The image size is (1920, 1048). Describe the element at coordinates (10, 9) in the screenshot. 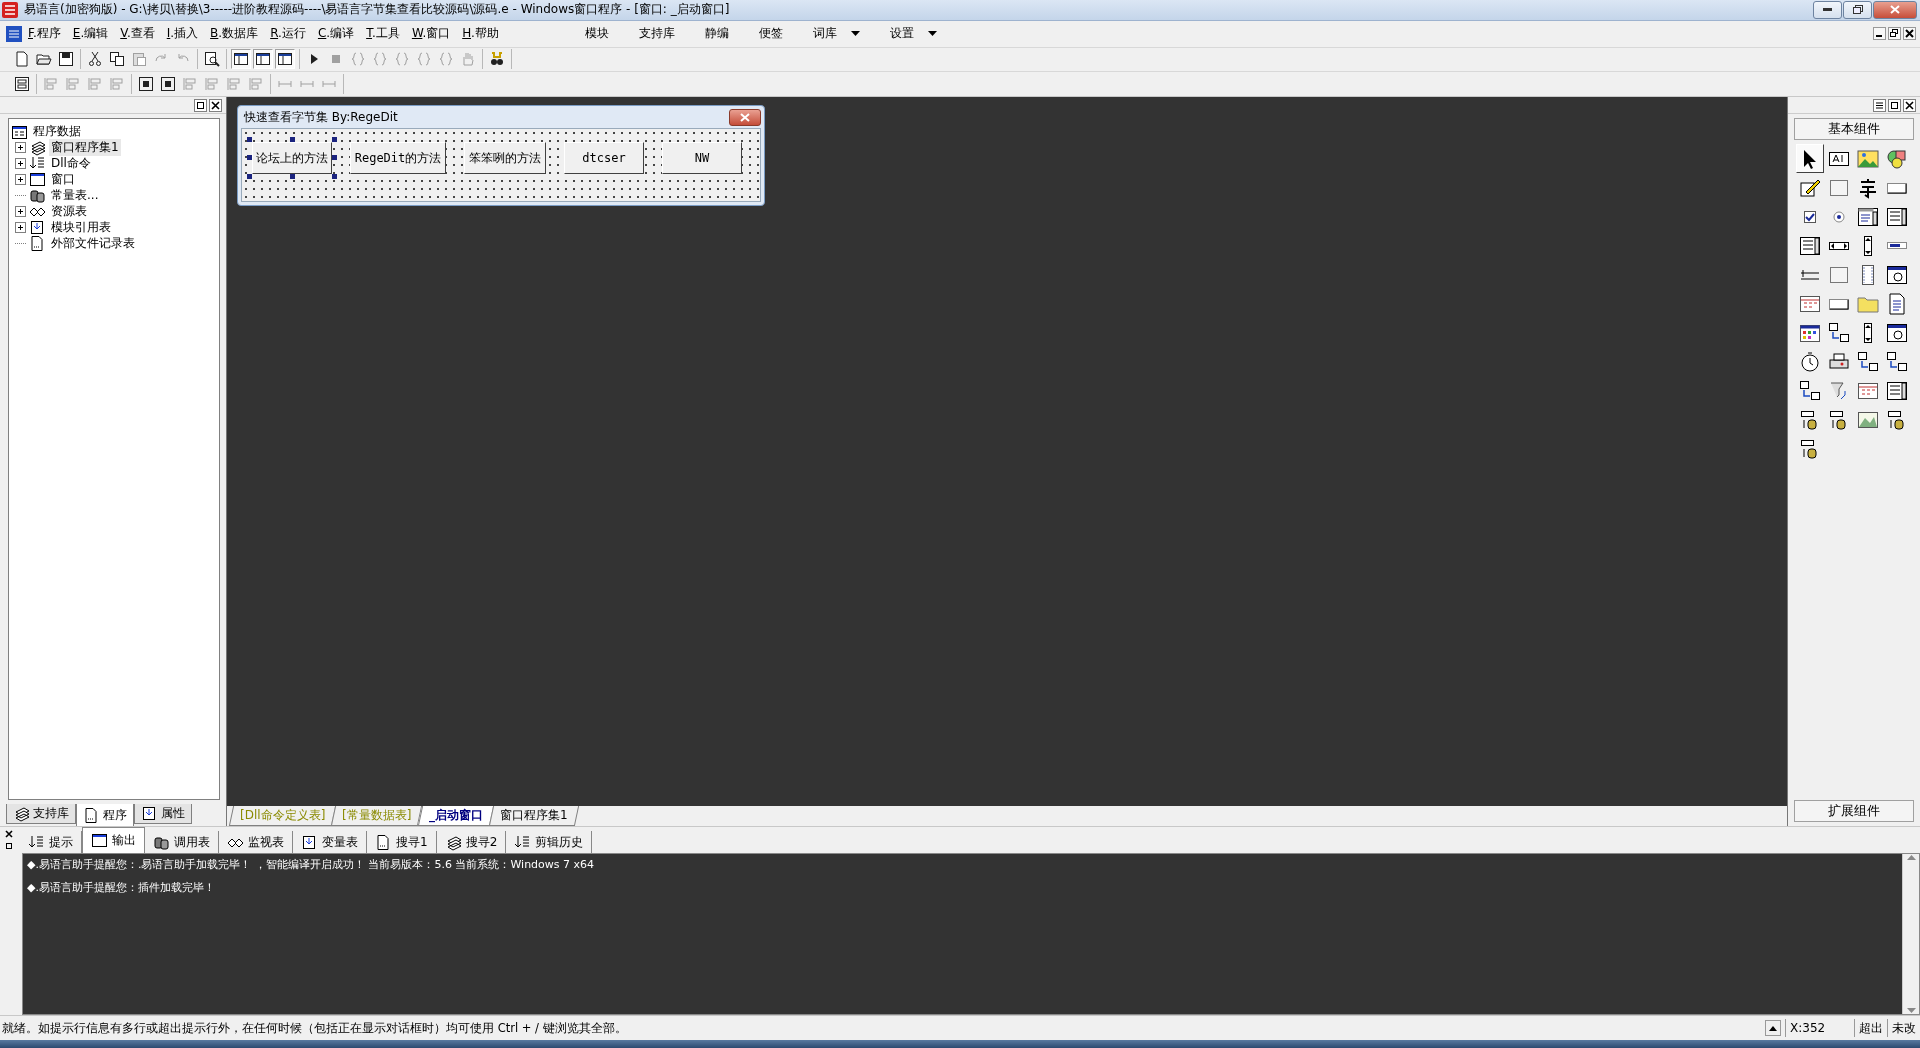

I see `app-logo-icon` at that location.